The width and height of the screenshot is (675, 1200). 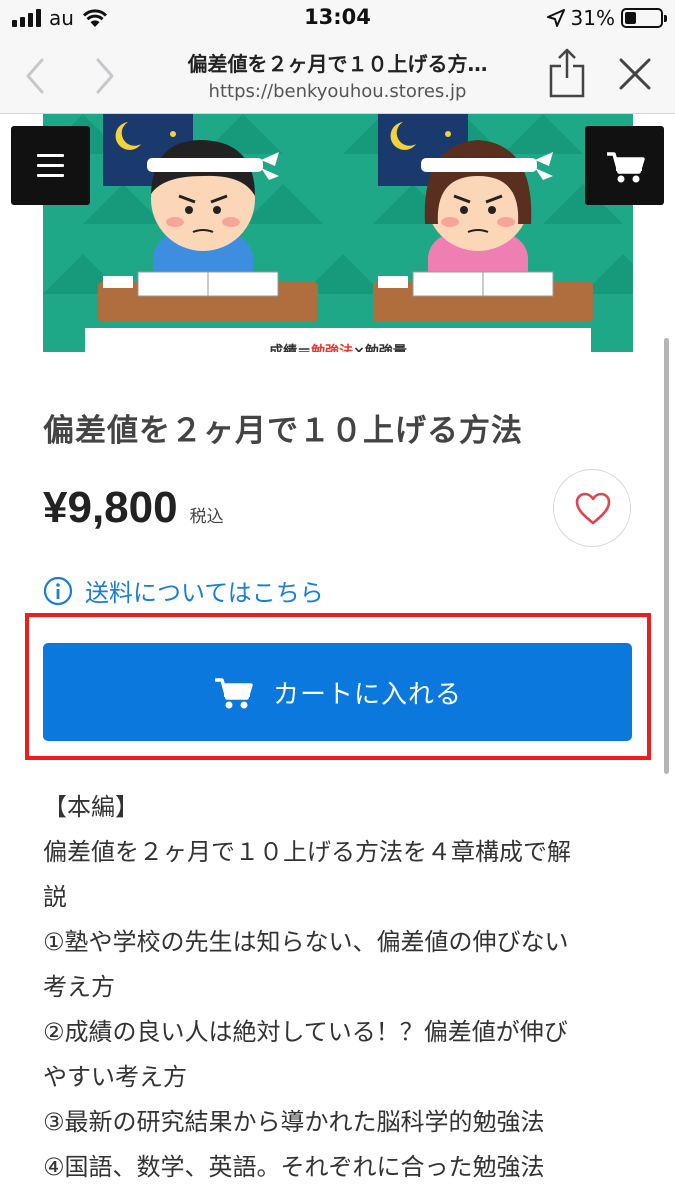 What do you see at coordinates (35, 76) in the screenshot?
I see `chevron-left-icon` at bounding box center [35, 76].